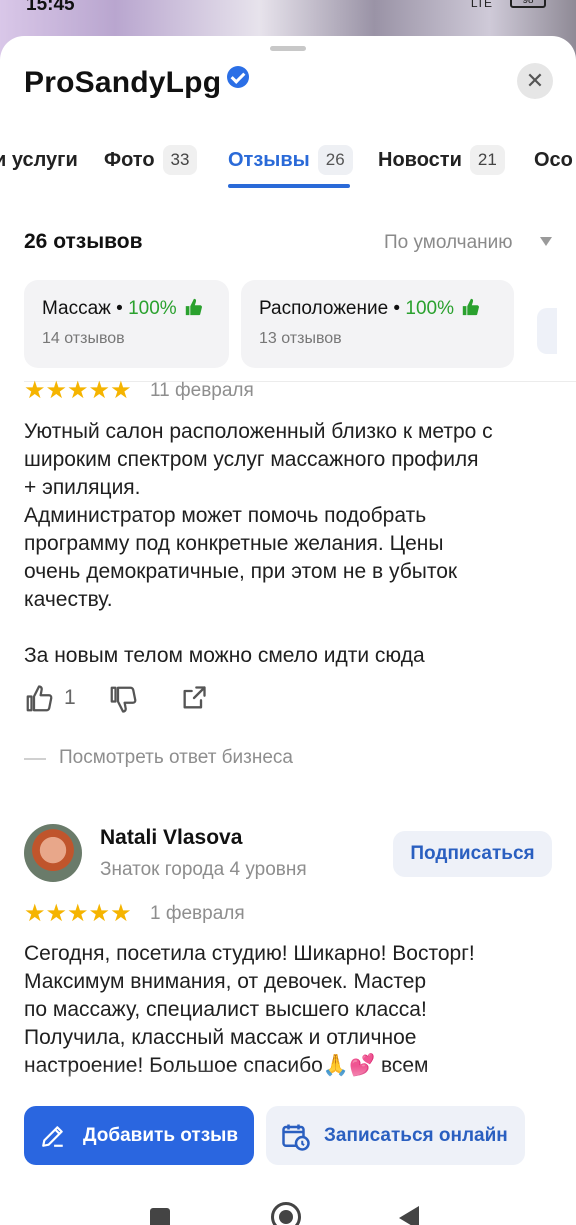  Describe the element at coordinates (52, 1136) in the screenshot. I see `pencil-icon` at that location.